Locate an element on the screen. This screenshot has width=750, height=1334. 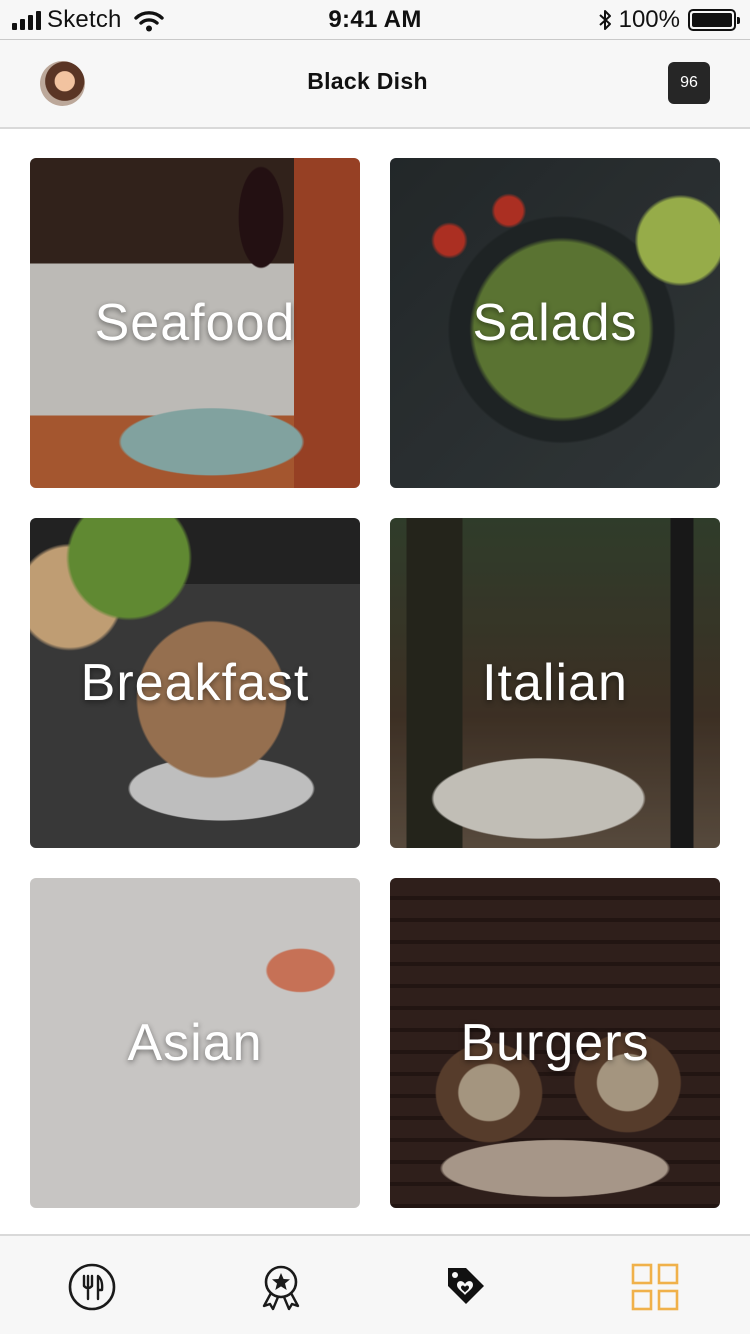
page-title: Black Dish is located at coordinates (367, 81).